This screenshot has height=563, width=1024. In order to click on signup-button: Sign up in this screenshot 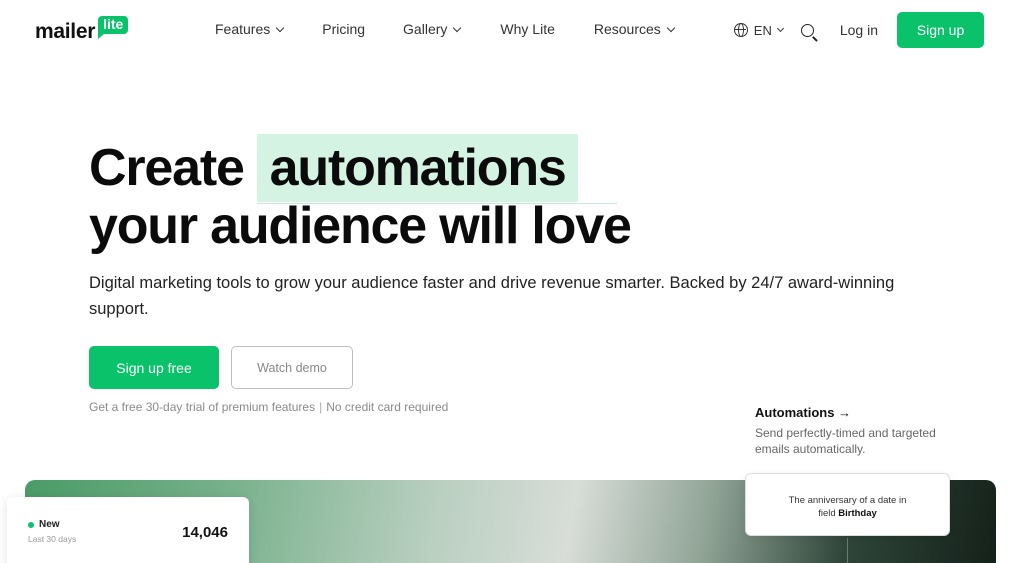, I will do `click(940, 30)`.